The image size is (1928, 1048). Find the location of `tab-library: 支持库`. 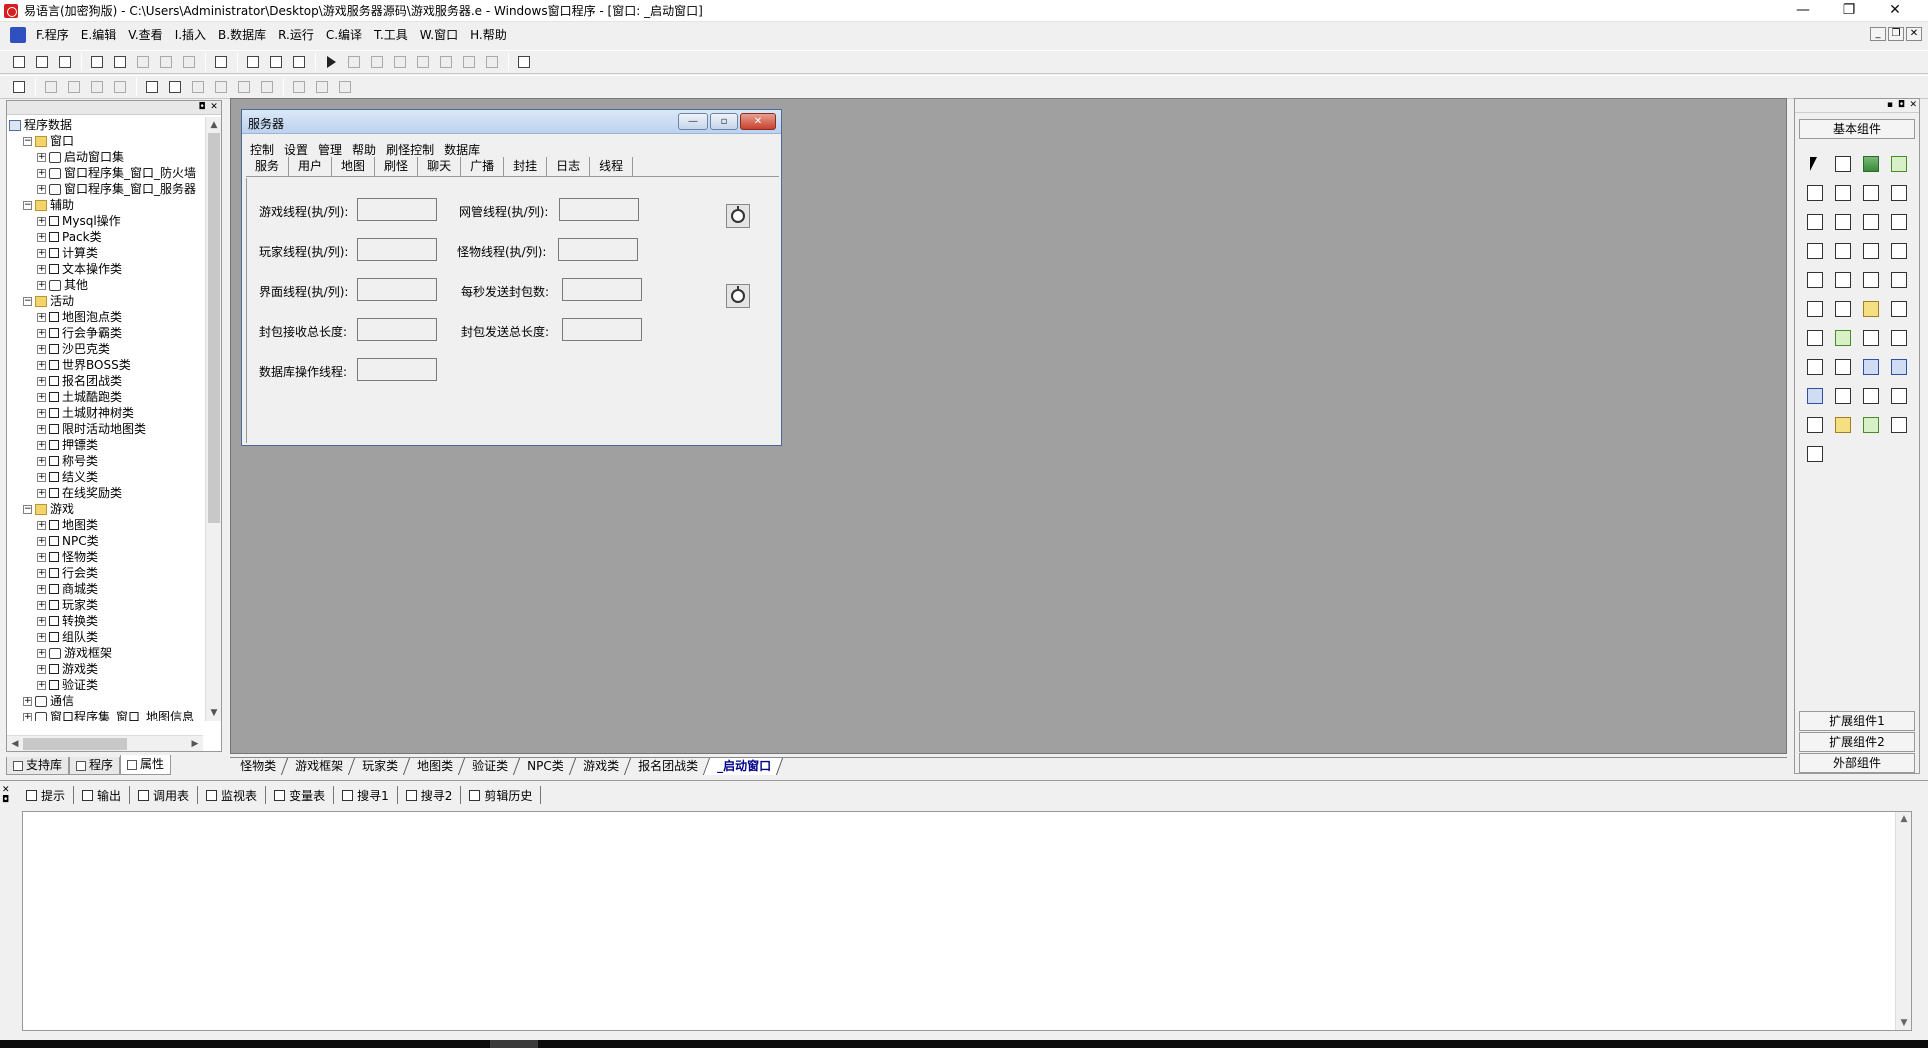

tab-library: 支持库 is located at coordinates (38, 766).